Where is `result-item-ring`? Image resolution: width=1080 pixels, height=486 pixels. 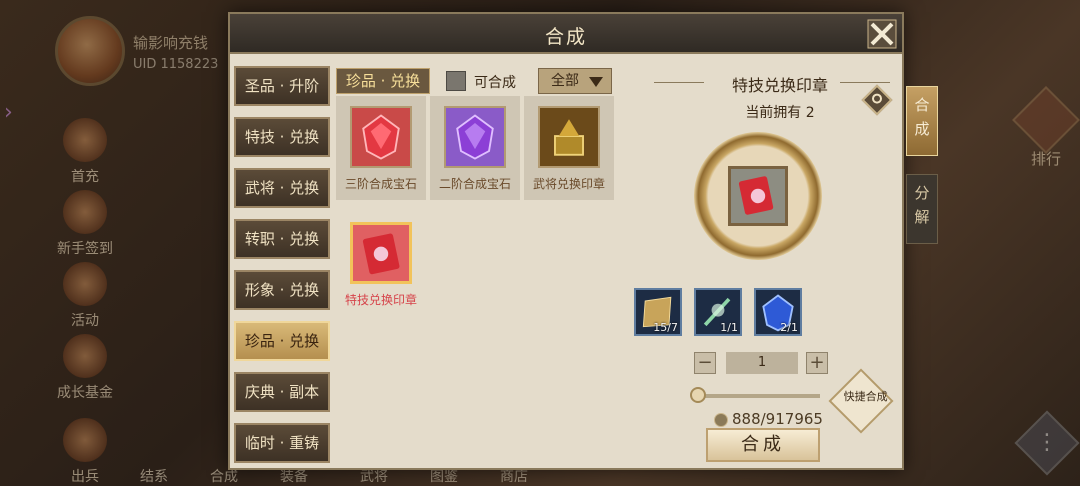 result-item-ring is located at coordinates (758, 196).